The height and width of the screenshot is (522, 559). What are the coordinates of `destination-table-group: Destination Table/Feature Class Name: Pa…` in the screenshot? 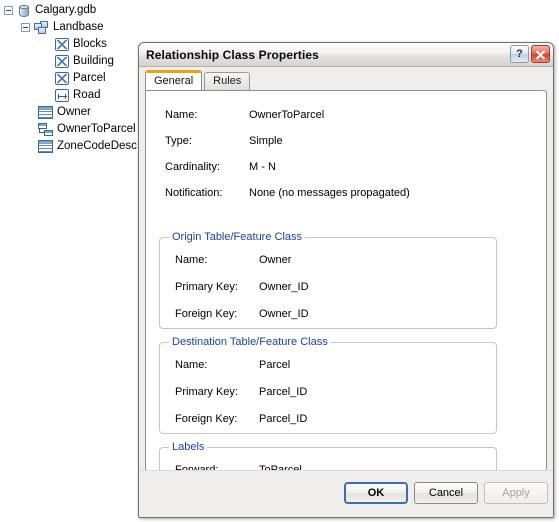 It's located at (328, 385).